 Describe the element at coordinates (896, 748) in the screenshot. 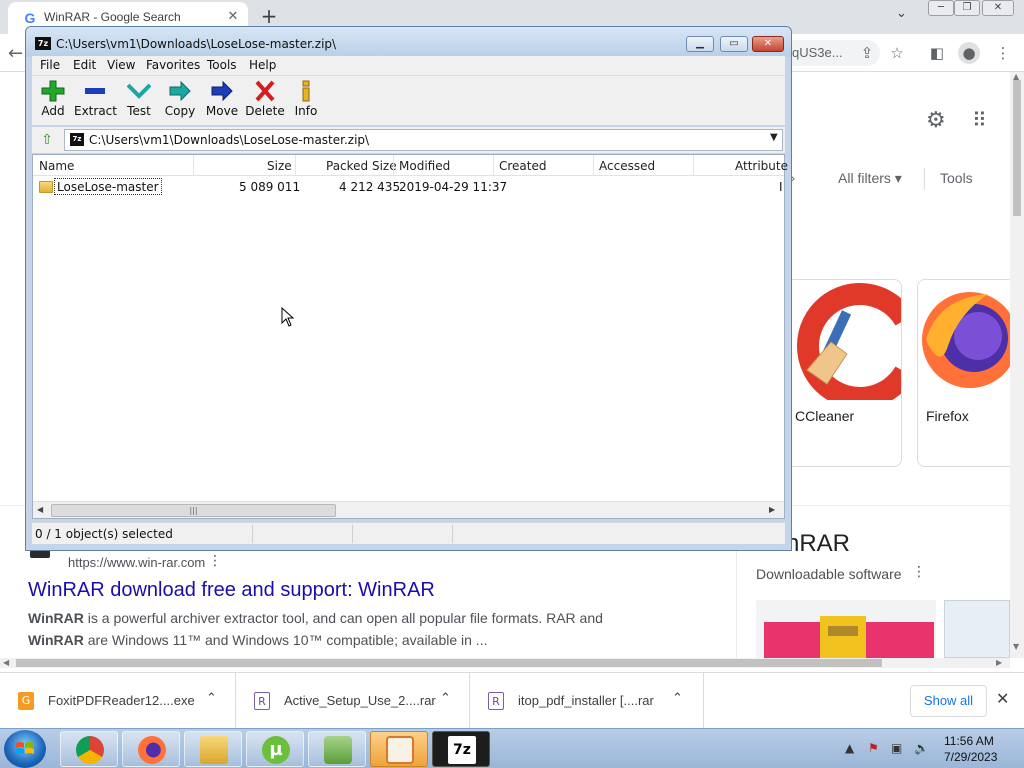

I see `network-icon: ▣` at that location.